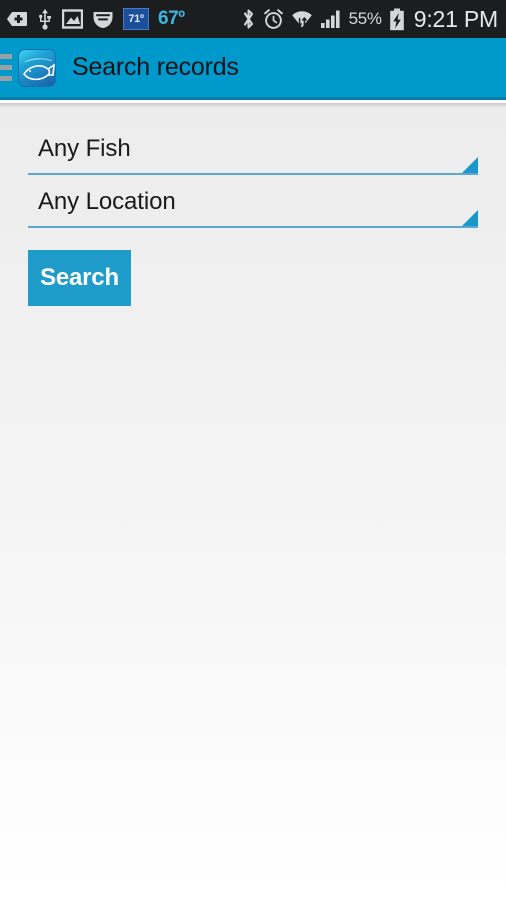 The height and width of the screenshot is (900, 506). What do you see at coordinates (37, 67) in the screenshot?
I see `fish-app-icon` at bounding box center [37, 67].